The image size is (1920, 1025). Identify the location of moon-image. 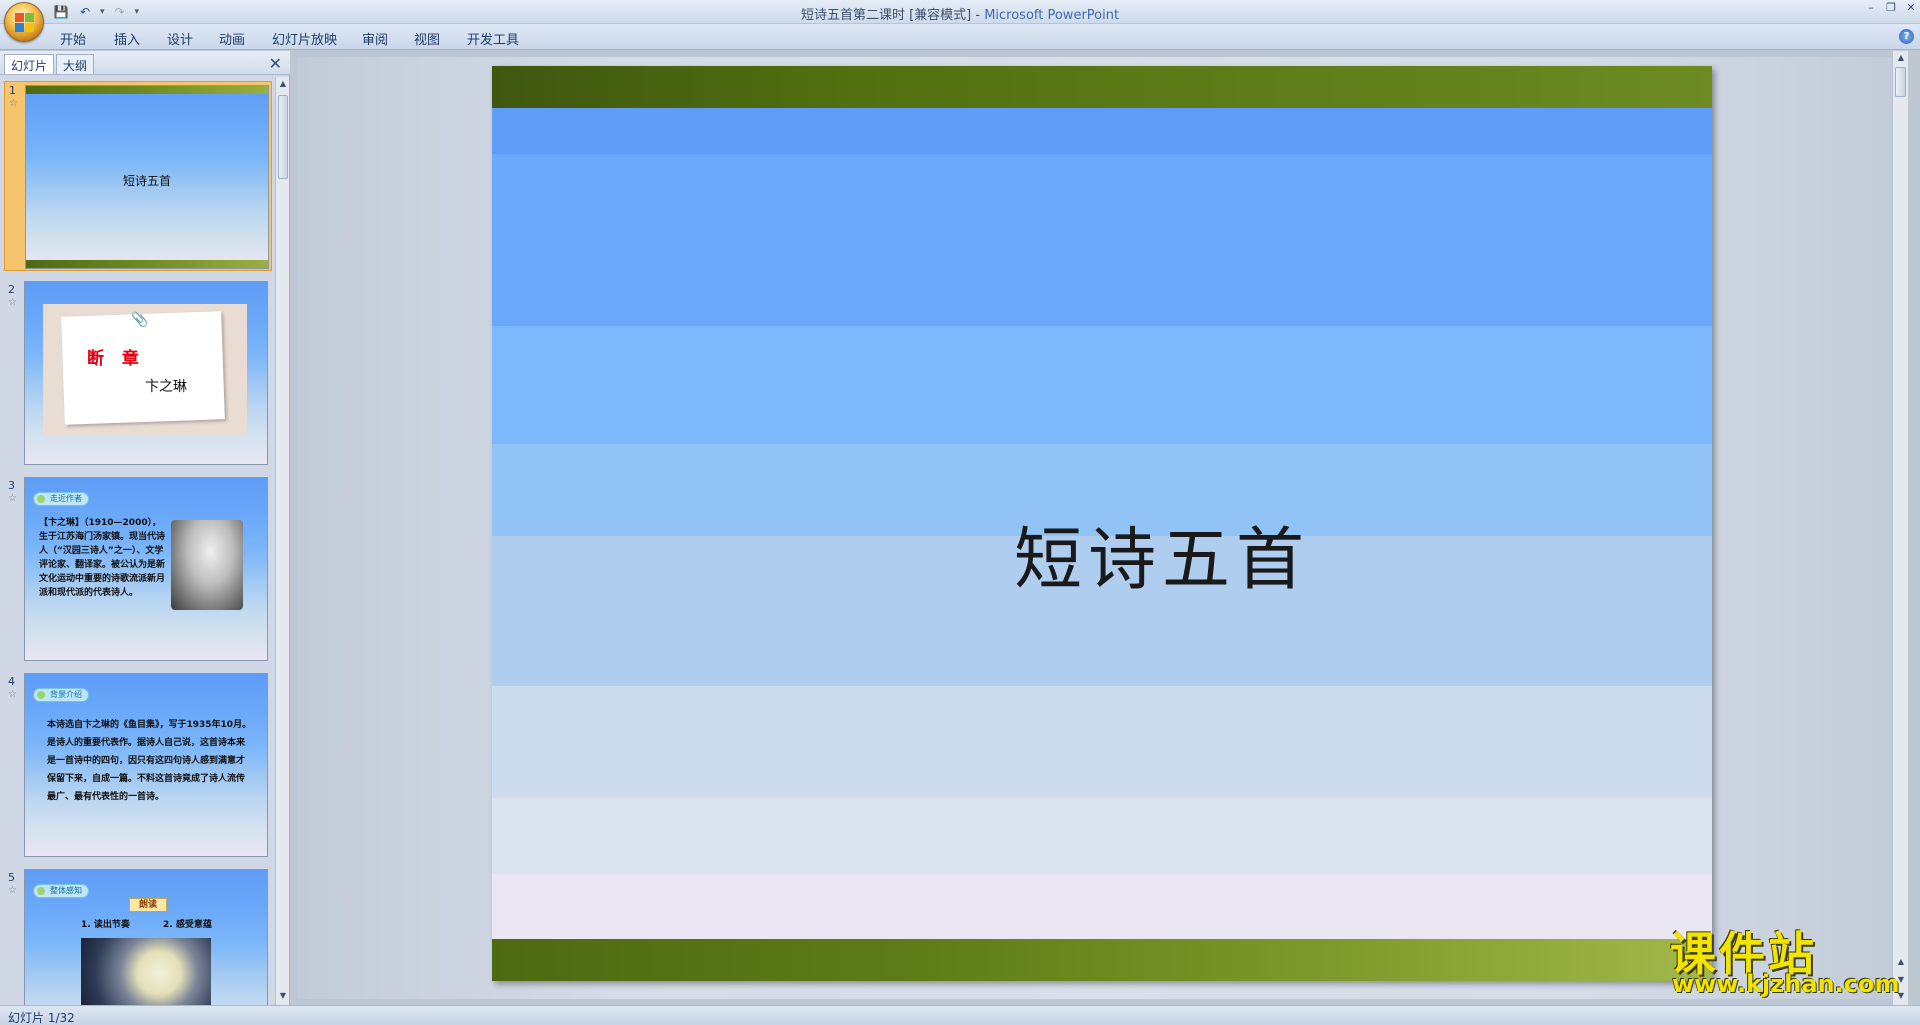
(146, 971).